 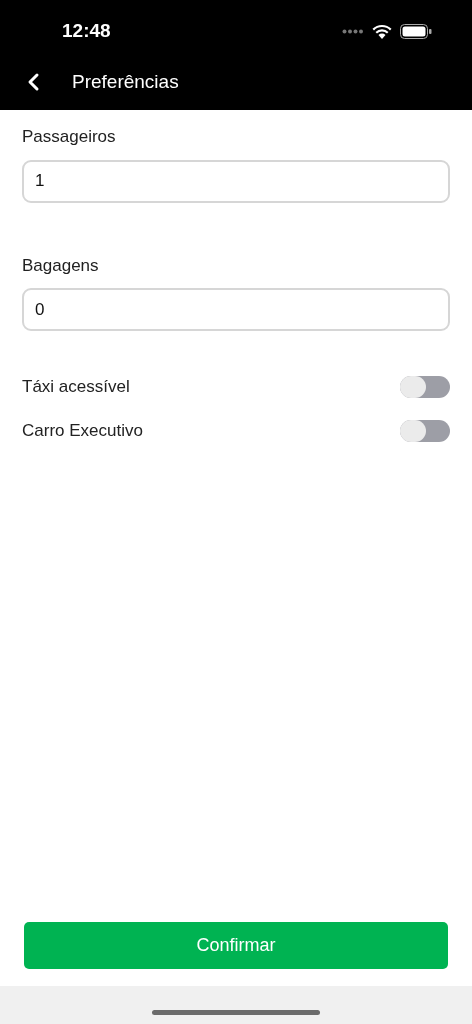 What do you see at coordinates (382, 31) in the screenshot?
I see `wifi-icon` at bounding box center [382, 31].